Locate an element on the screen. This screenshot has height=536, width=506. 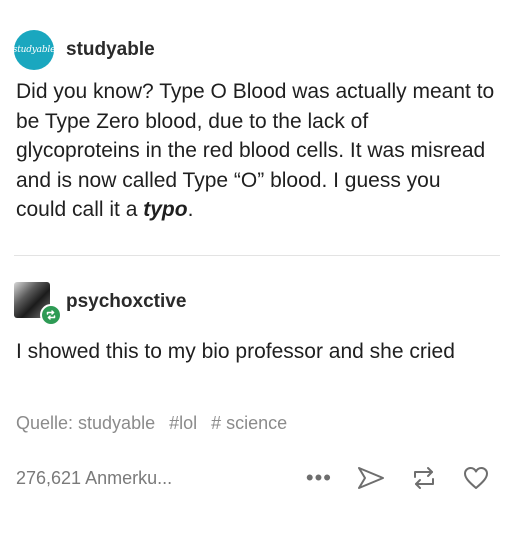
tag-list: Quelle: studyable #lol # science is located at coordinates (151, 423).